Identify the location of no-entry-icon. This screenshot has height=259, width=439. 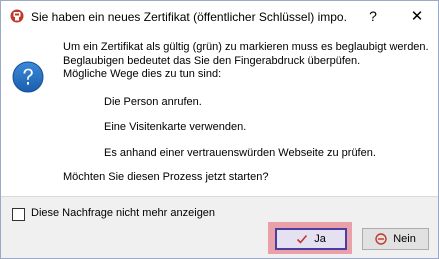
(381, 239).